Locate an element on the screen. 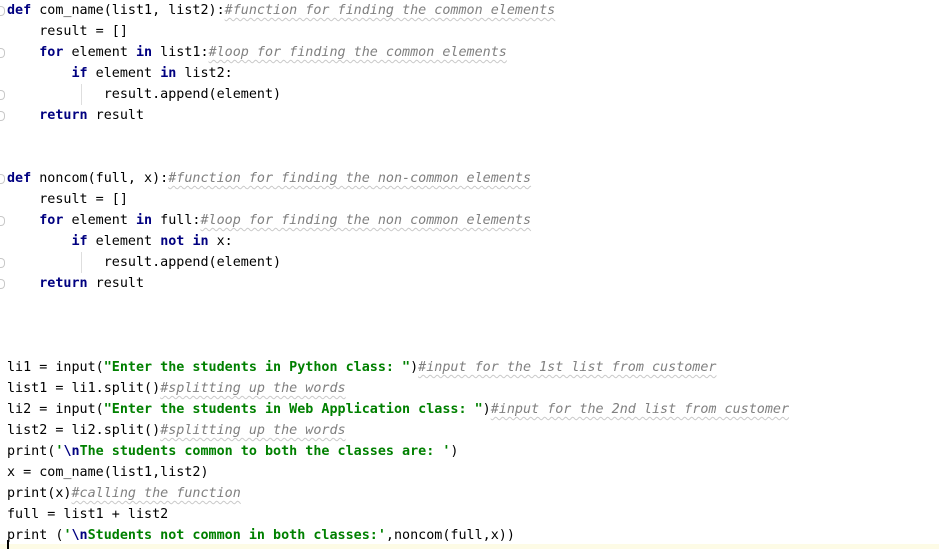 The image size is (939, 549). code-line: x = com_name(list1,list2) is located at coordinates (108, 472).